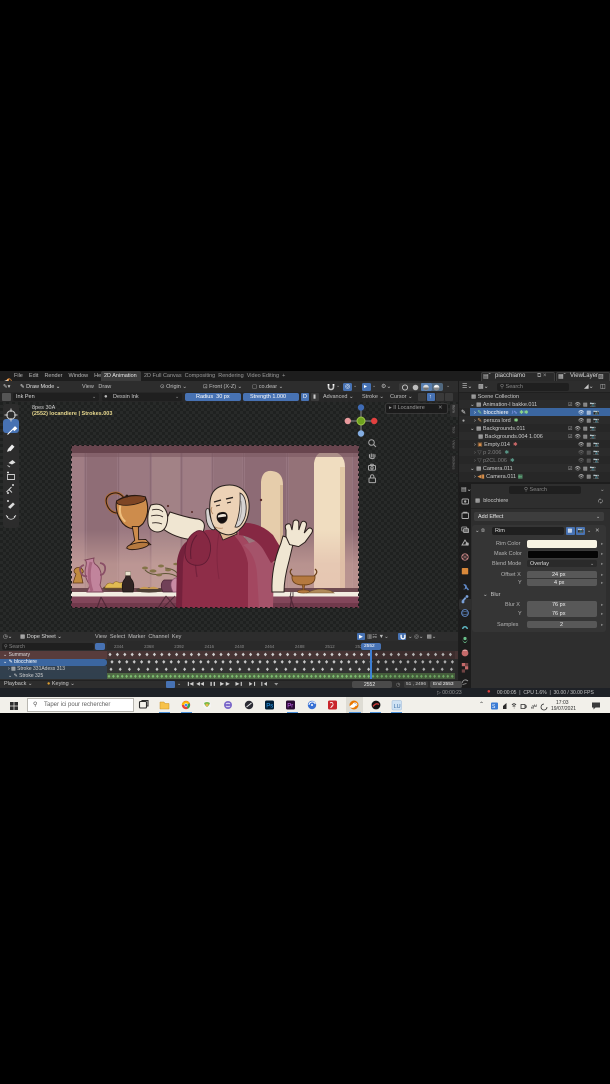 This screenshot has width=610, height=1084. Describe the element at coordinates (269, 707) in the screenshot. I see `svg-text: Ps` at that location.